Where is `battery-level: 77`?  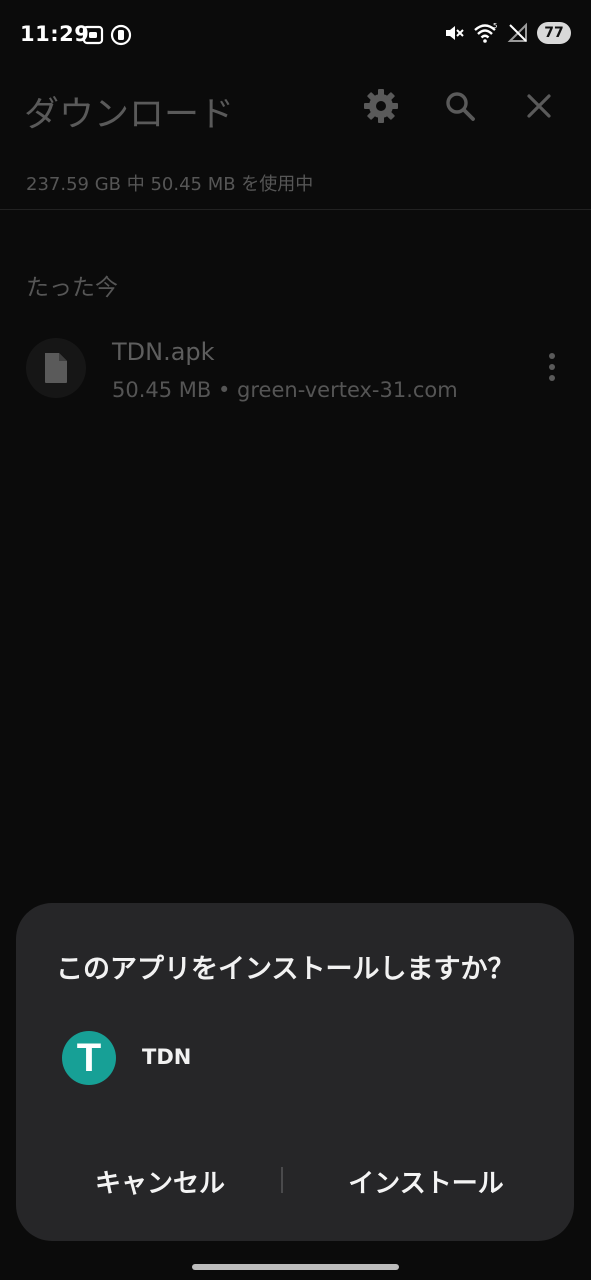 battery-level: 77 is located at coordinates (554, 33).